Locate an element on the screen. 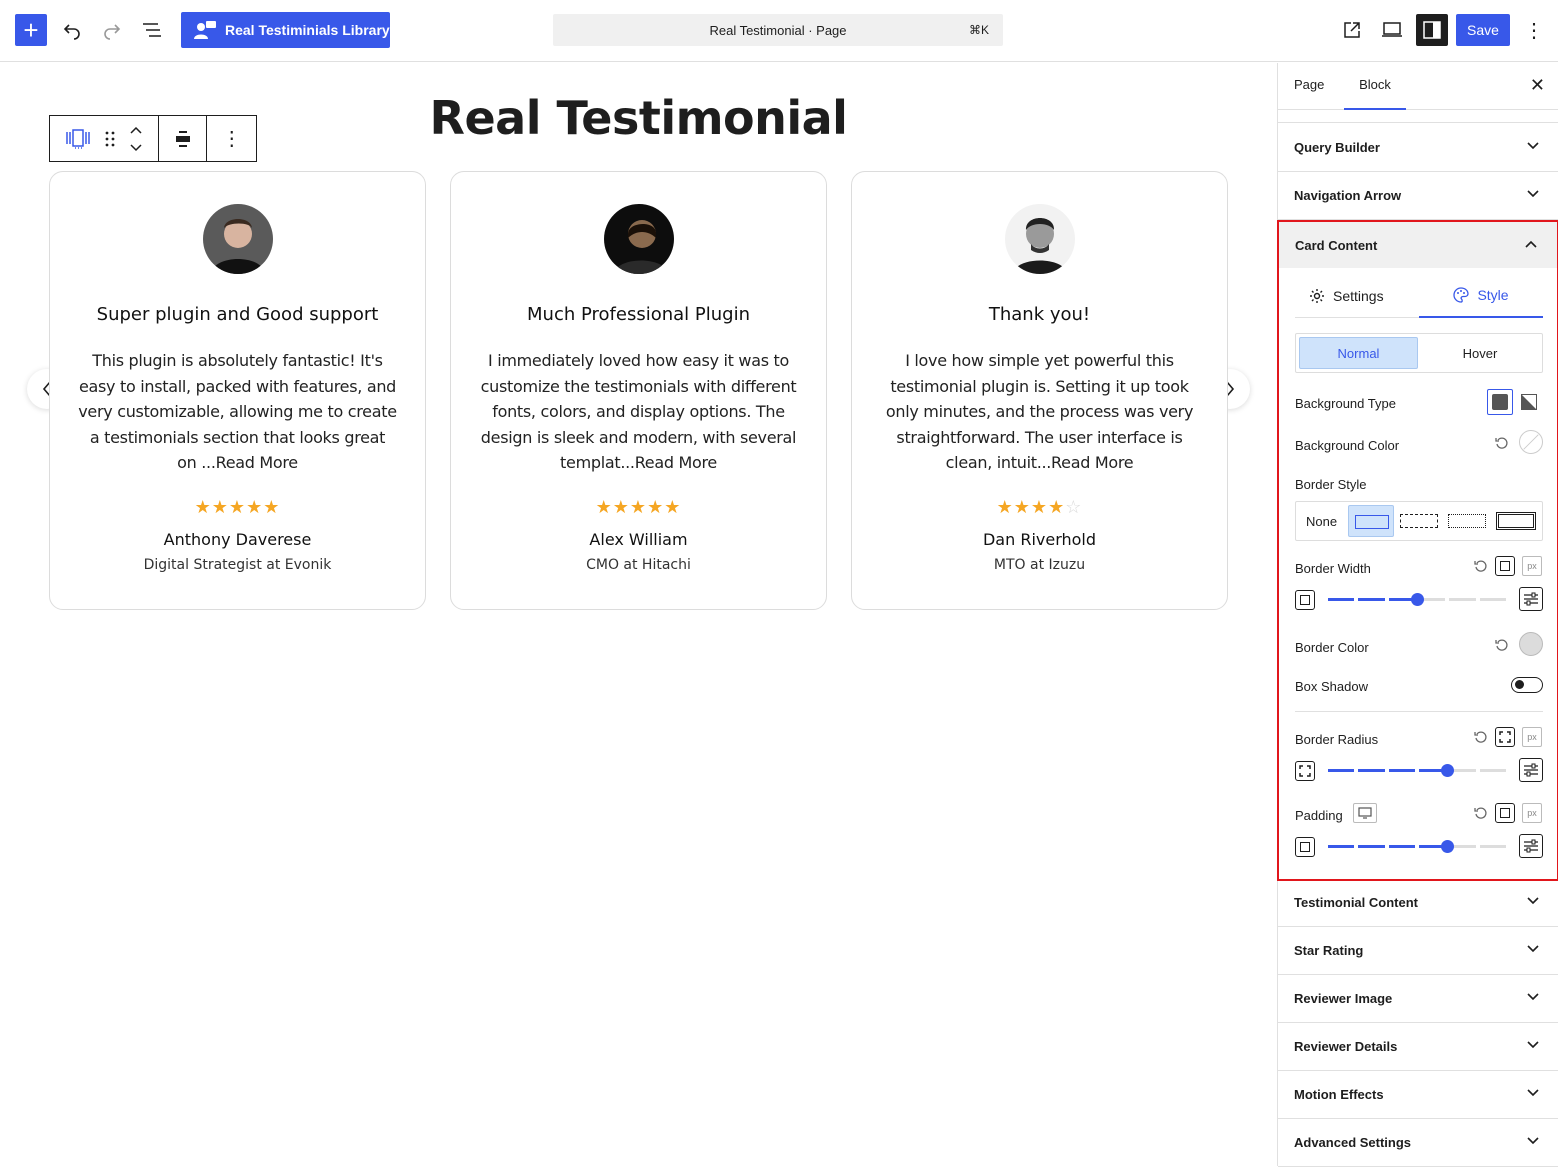 Image resolution: width=1558 pixels, height=1167 pixels. link-corners-button is located at coordinates (1505, 737).